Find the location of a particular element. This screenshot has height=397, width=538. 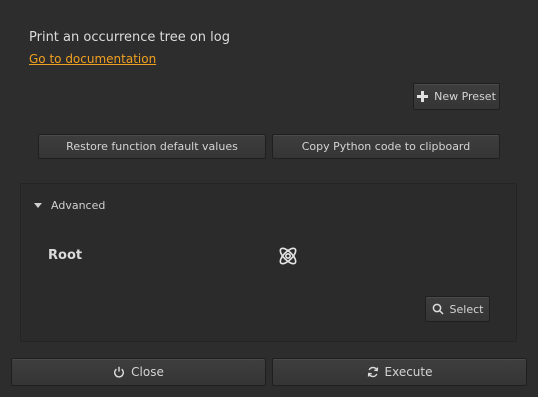

refresh-icon is located at coordinates (373, 372).